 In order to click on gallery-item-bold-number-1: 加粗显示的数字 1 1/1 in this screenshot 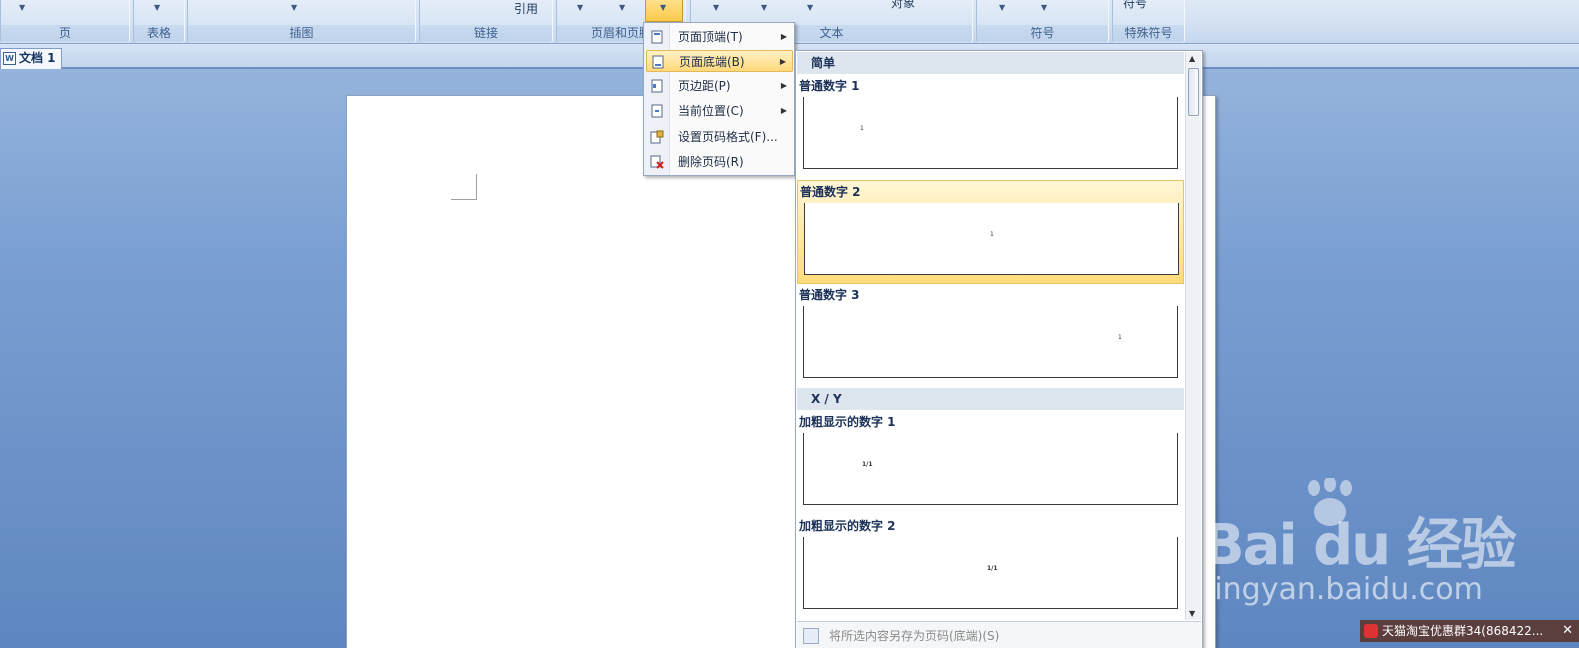, I will do `click(990, 463)`.